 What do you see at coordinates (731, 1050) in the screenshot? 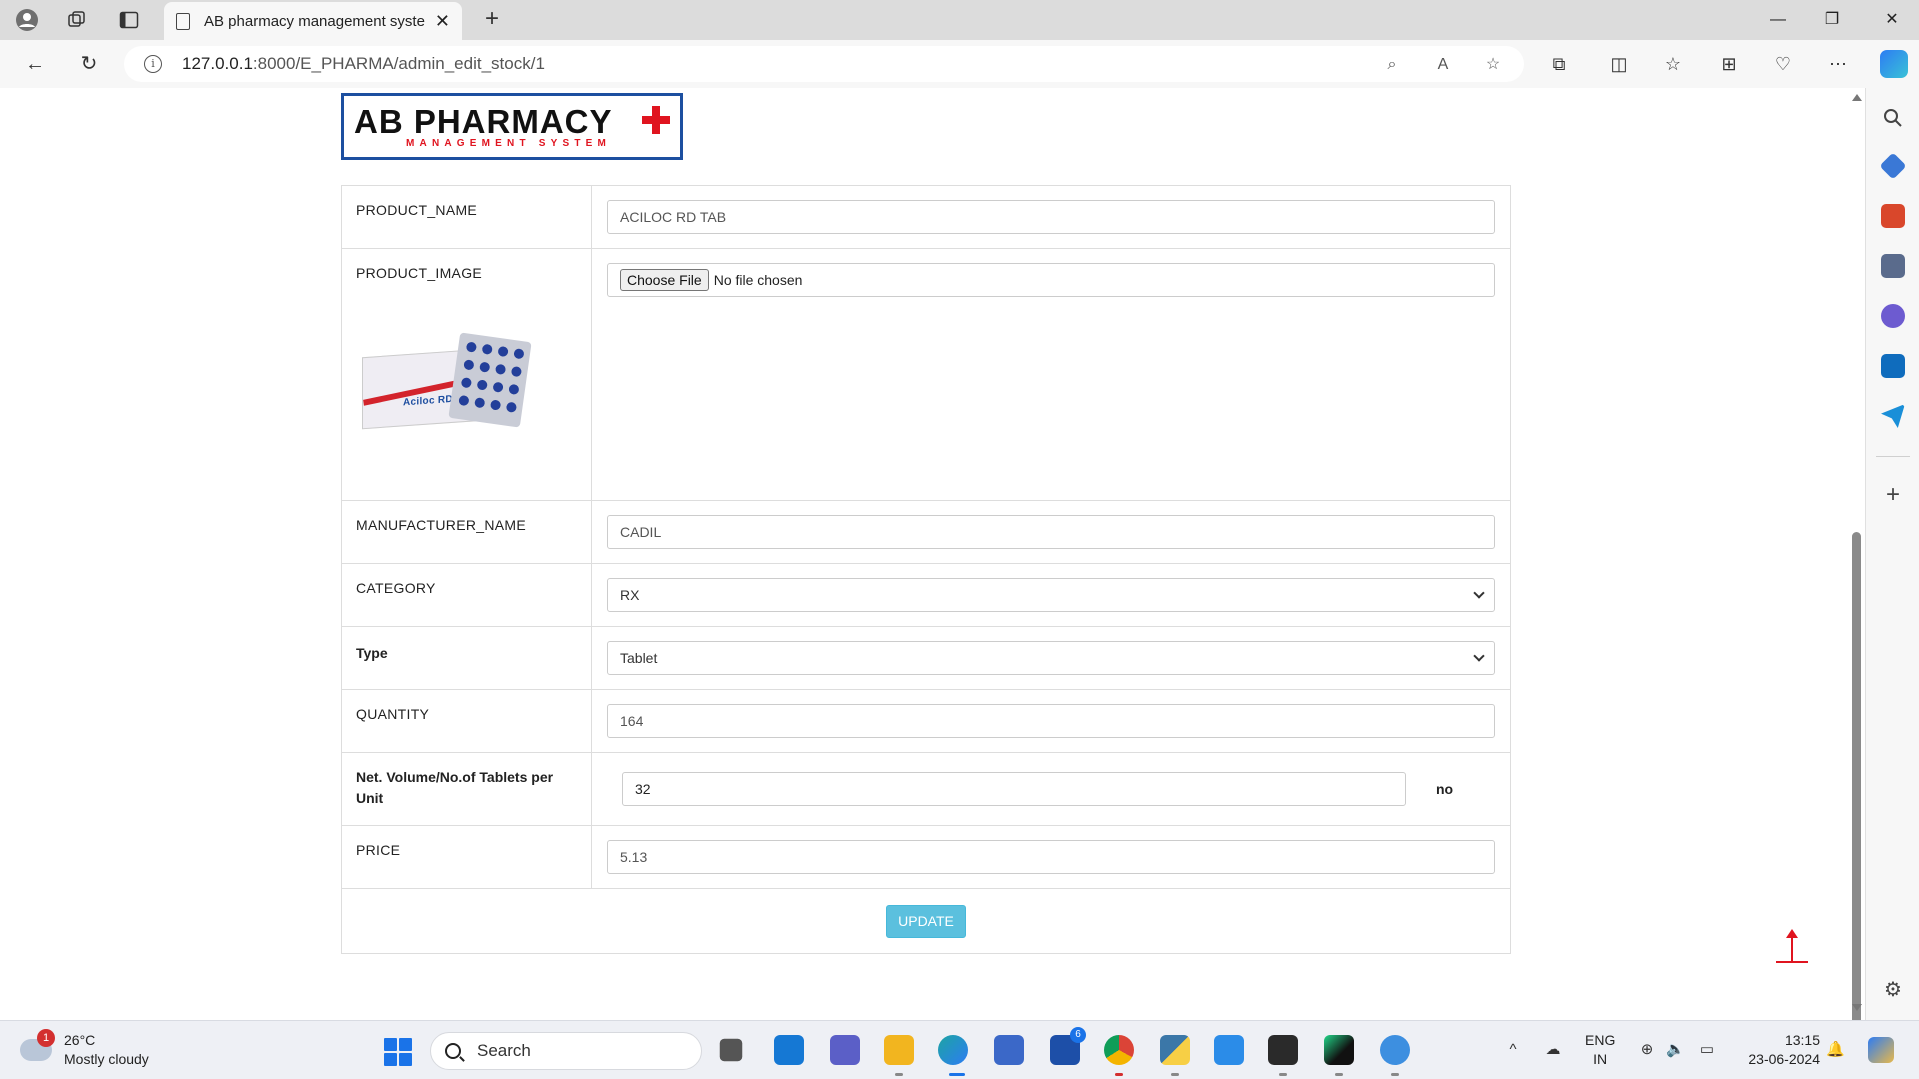
I see `task-view-icon` at bounding box center [731, 1050].